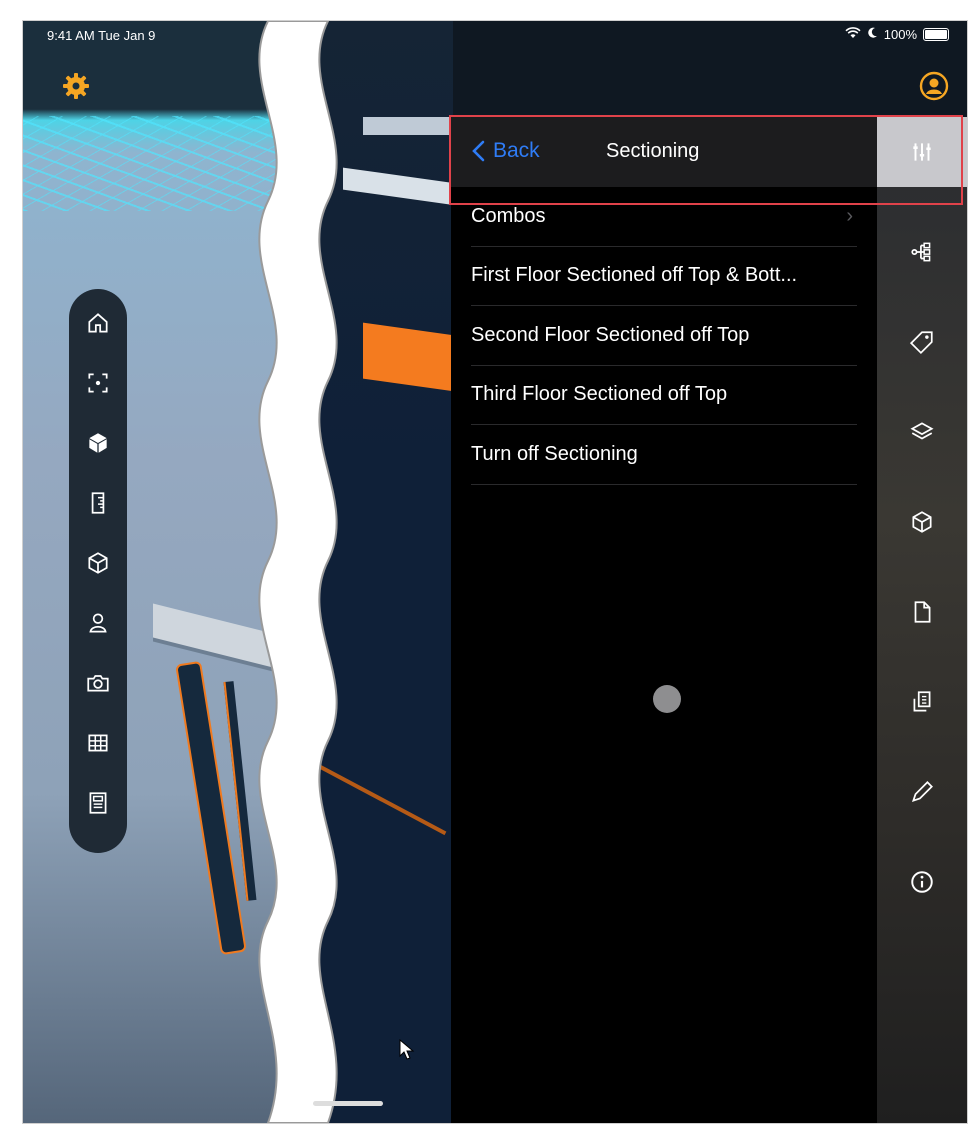 The height and width of the screenshot is (1134, 968). I want to click on menu-item-label: Combos, so click(508, 215).